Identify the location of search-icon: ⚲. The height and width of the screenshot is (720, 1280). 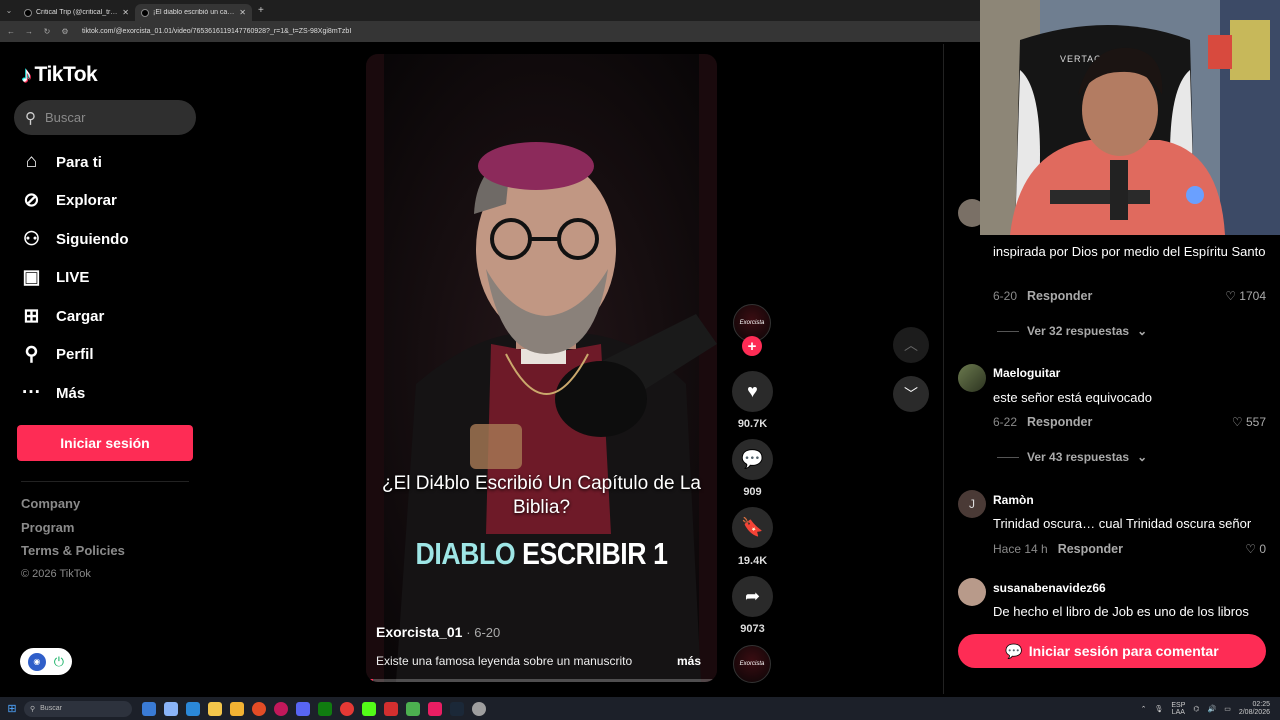
(30, 118).